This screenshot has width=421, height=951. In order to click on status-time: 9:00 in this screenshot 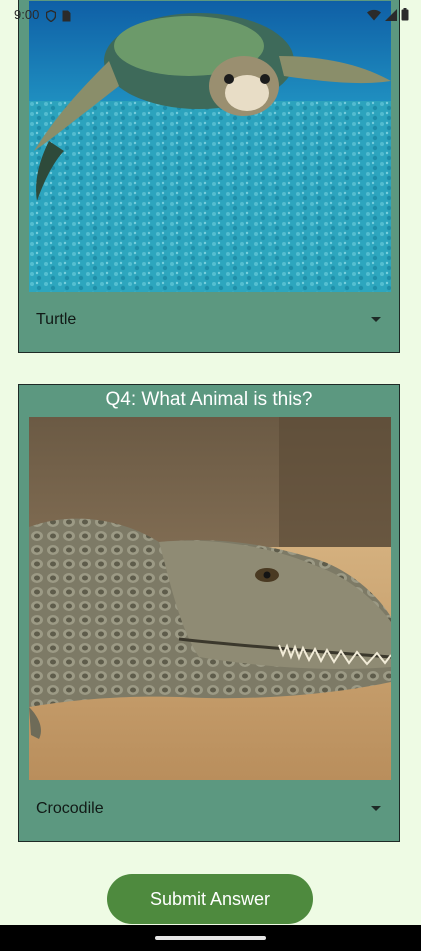, I will do `click(27, 14)`.